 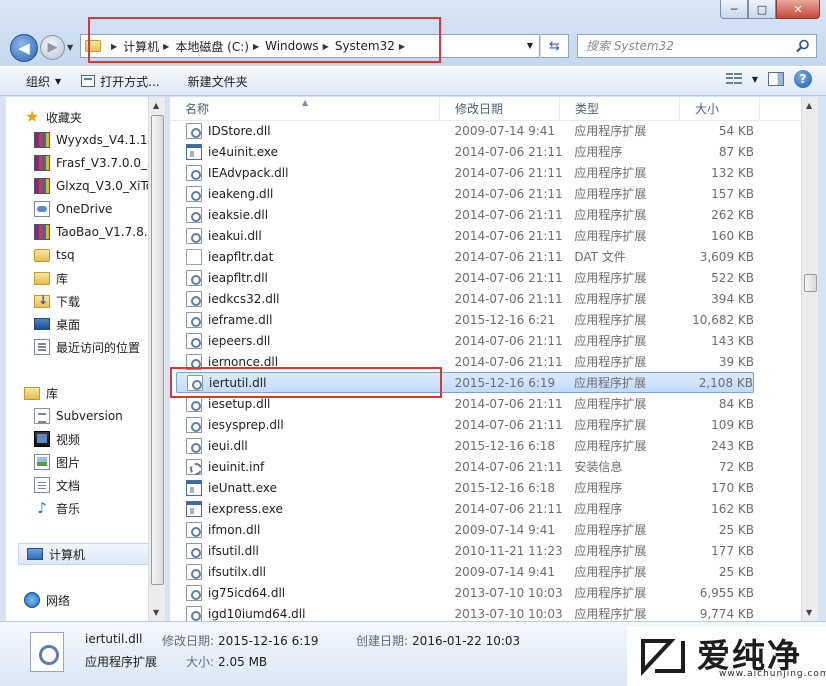 What do you see at coordinates (732, 508) in the screenshot?
I see `file-size: 162 KB` at bounding box center [732, 508].